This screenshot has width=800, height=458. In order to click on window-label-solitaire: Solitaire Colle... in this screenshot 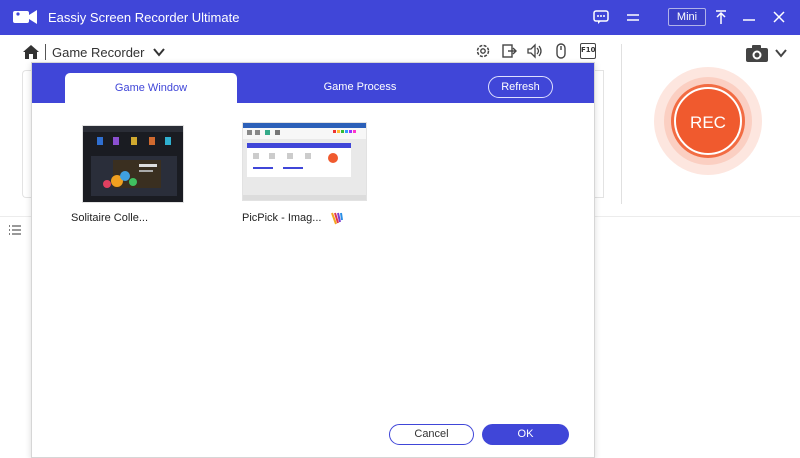, I will do `click(109, 218)`.